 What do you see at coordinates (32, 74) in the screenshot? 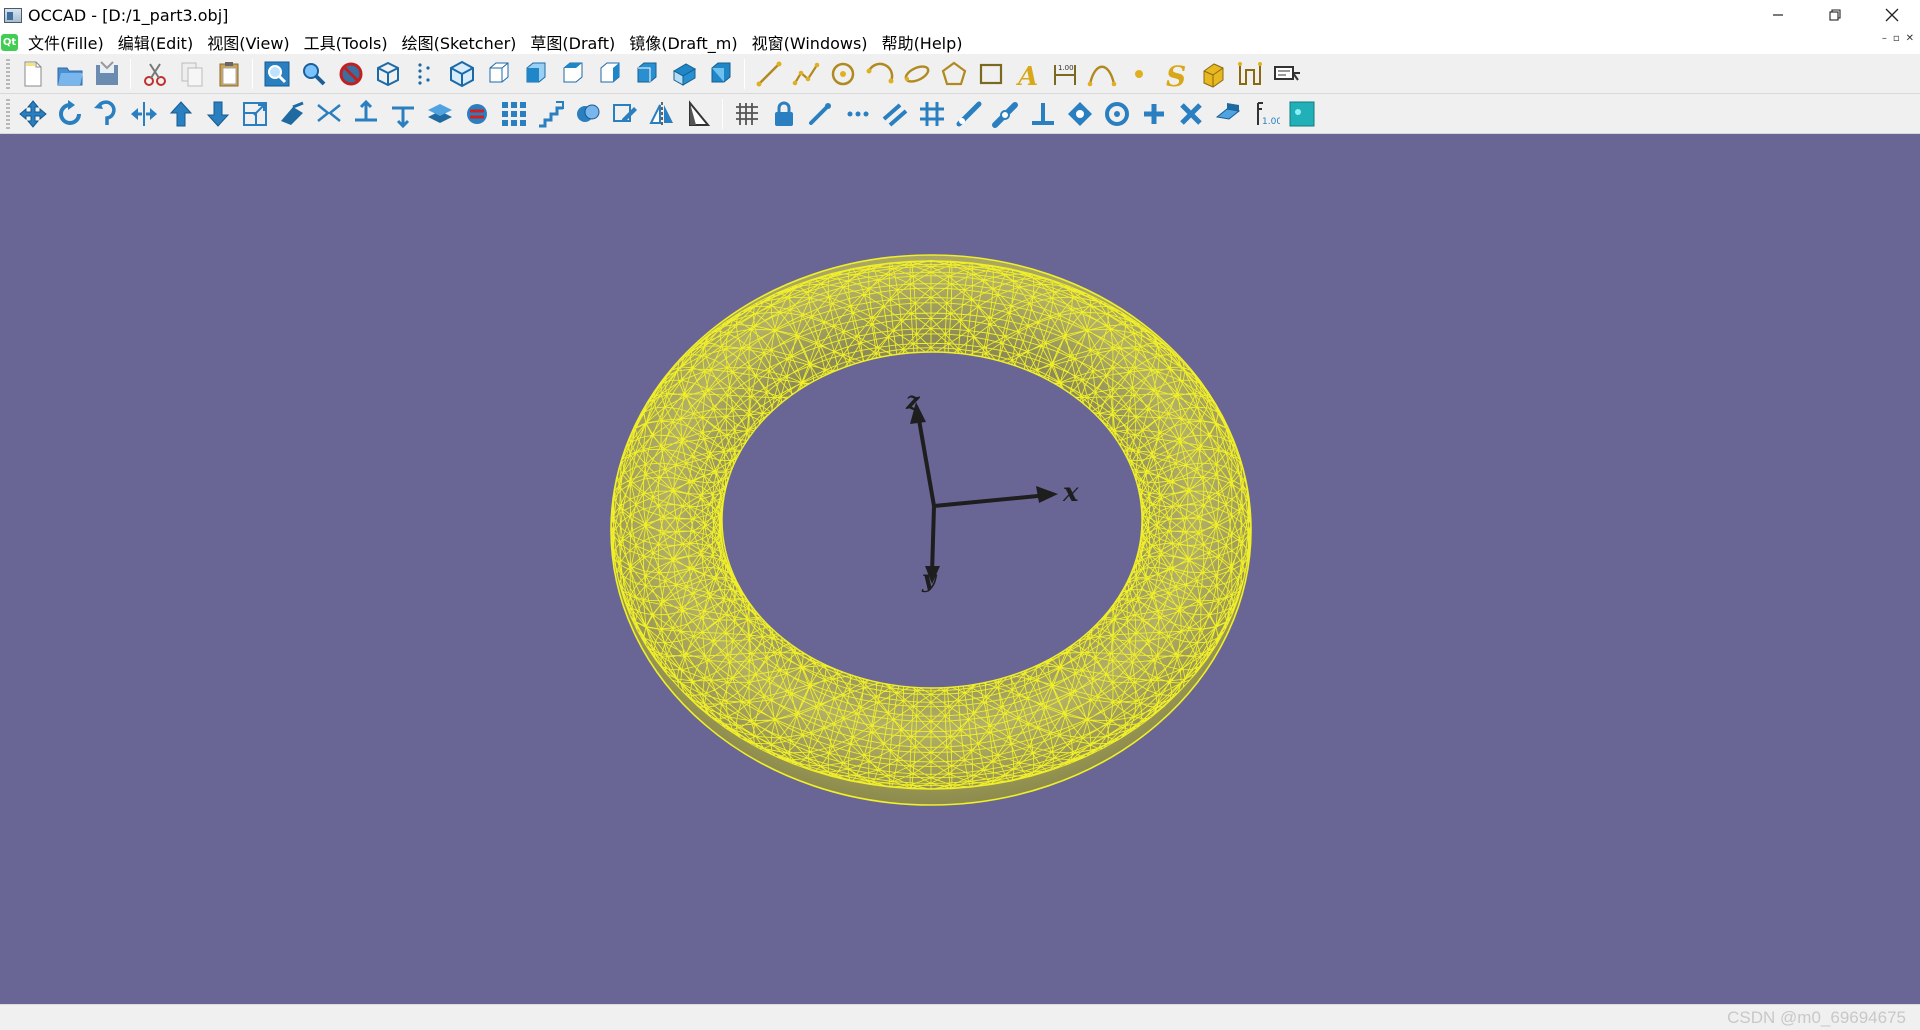
I see `new-file-button` at bounding box center [32, 74].